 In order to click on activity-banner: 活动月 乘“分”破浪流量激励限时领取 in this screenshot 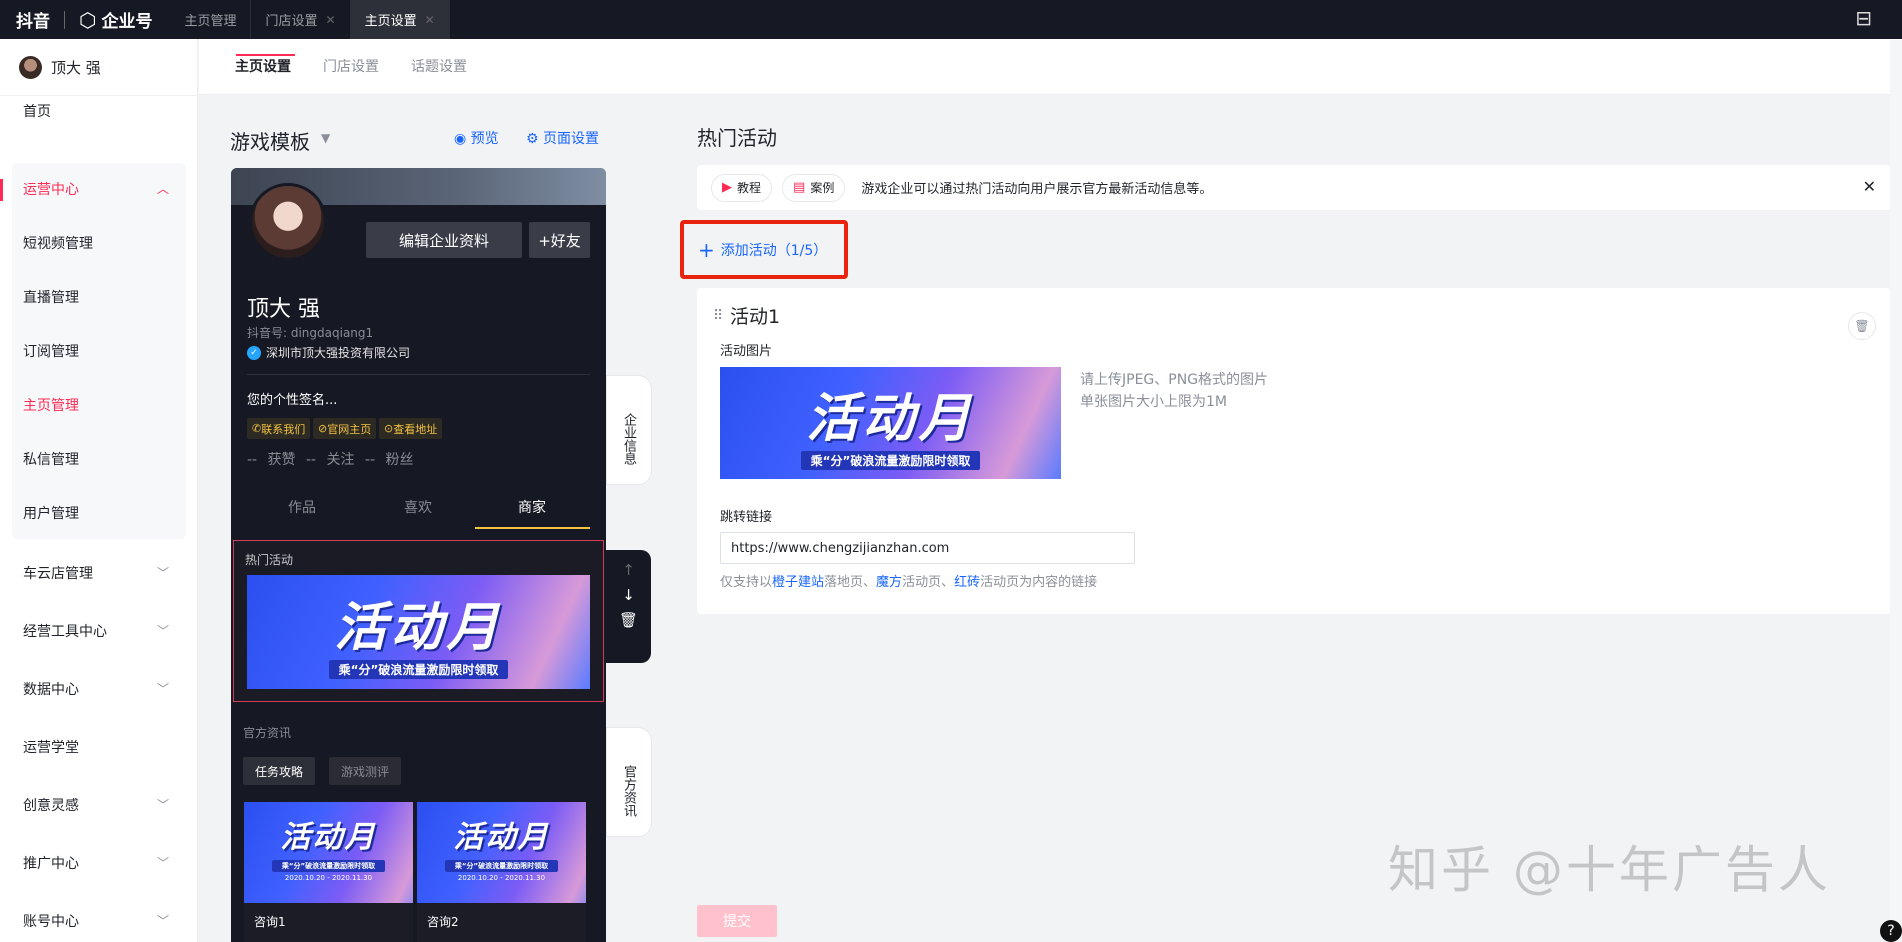, I will do `click(418, 632)`.